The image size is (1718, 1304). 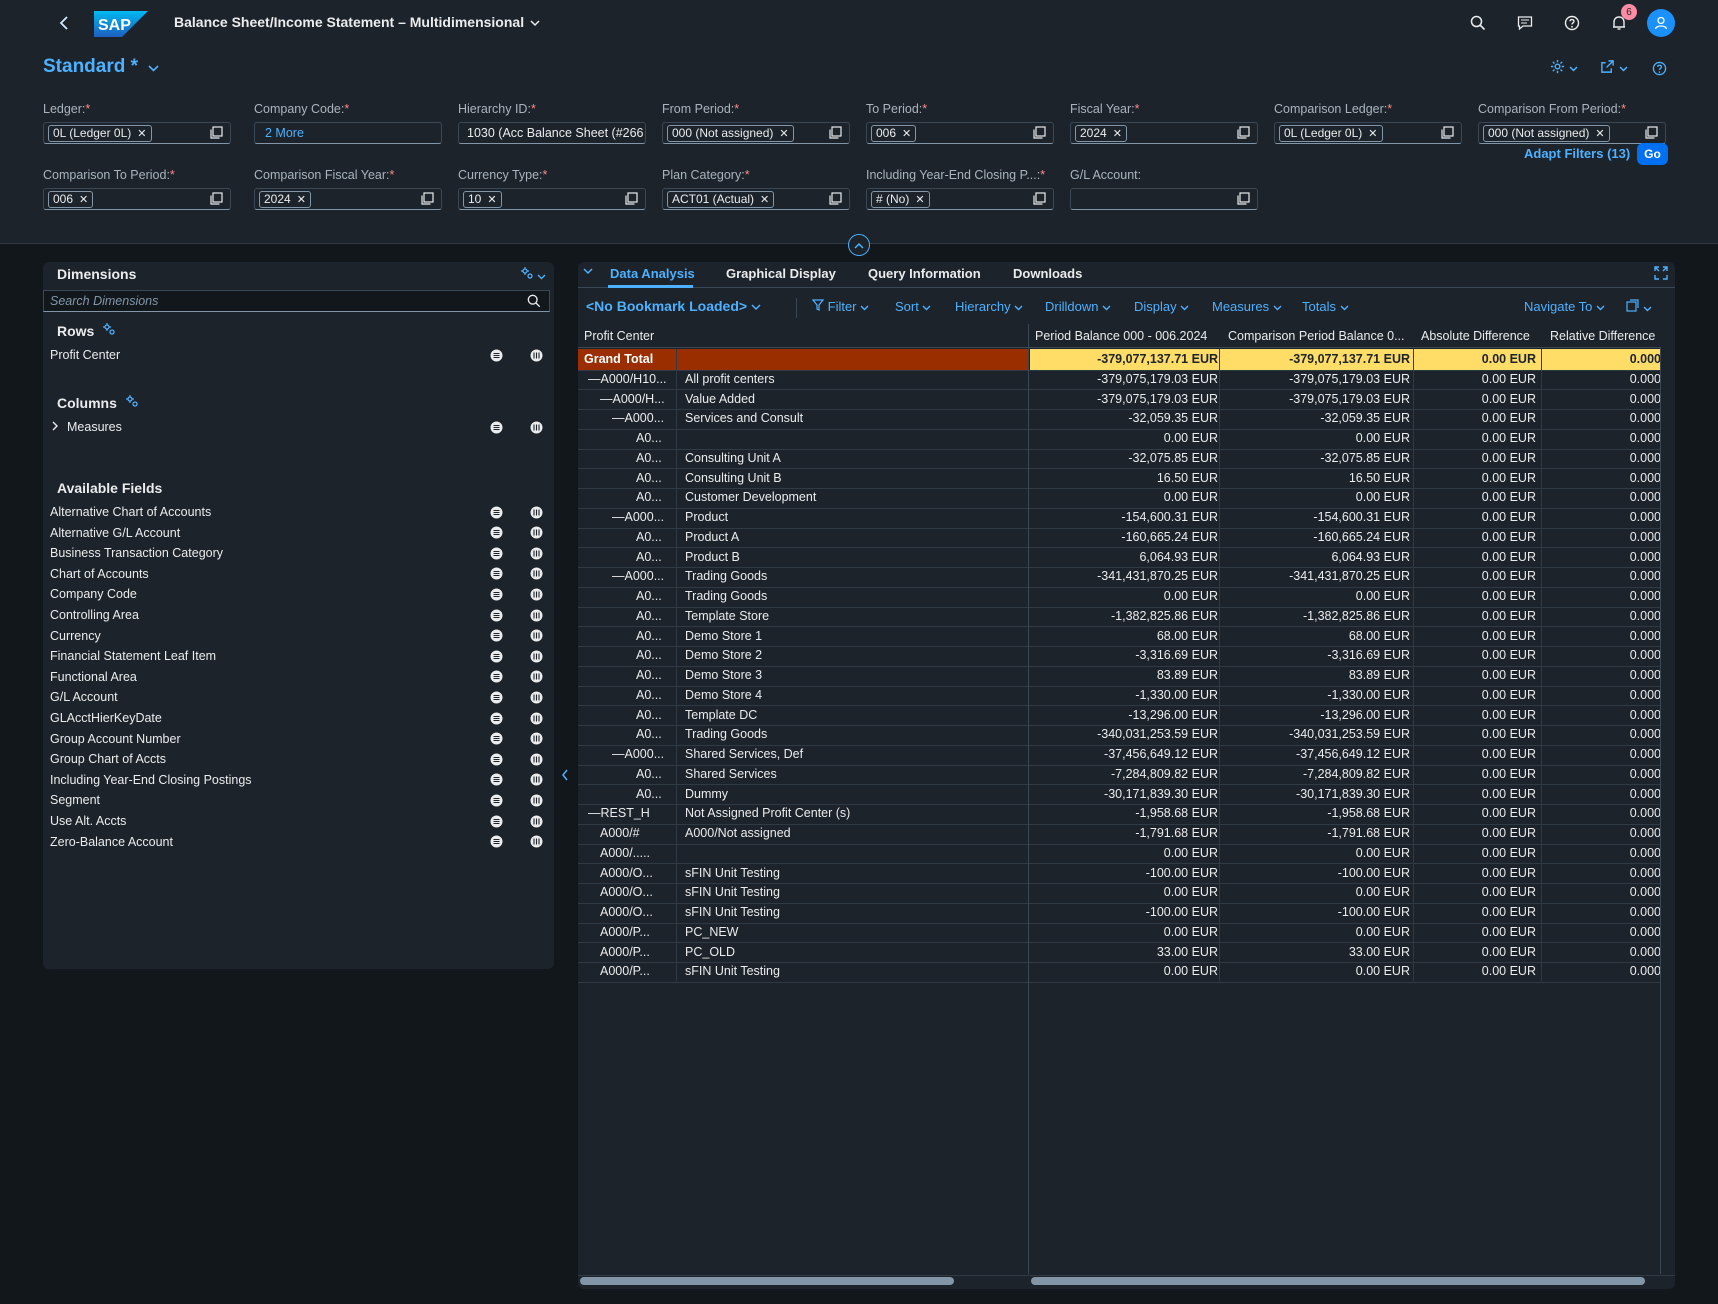 I want to click on row-dimension-profit-center: Profit Center, so click(x=300, y=355).